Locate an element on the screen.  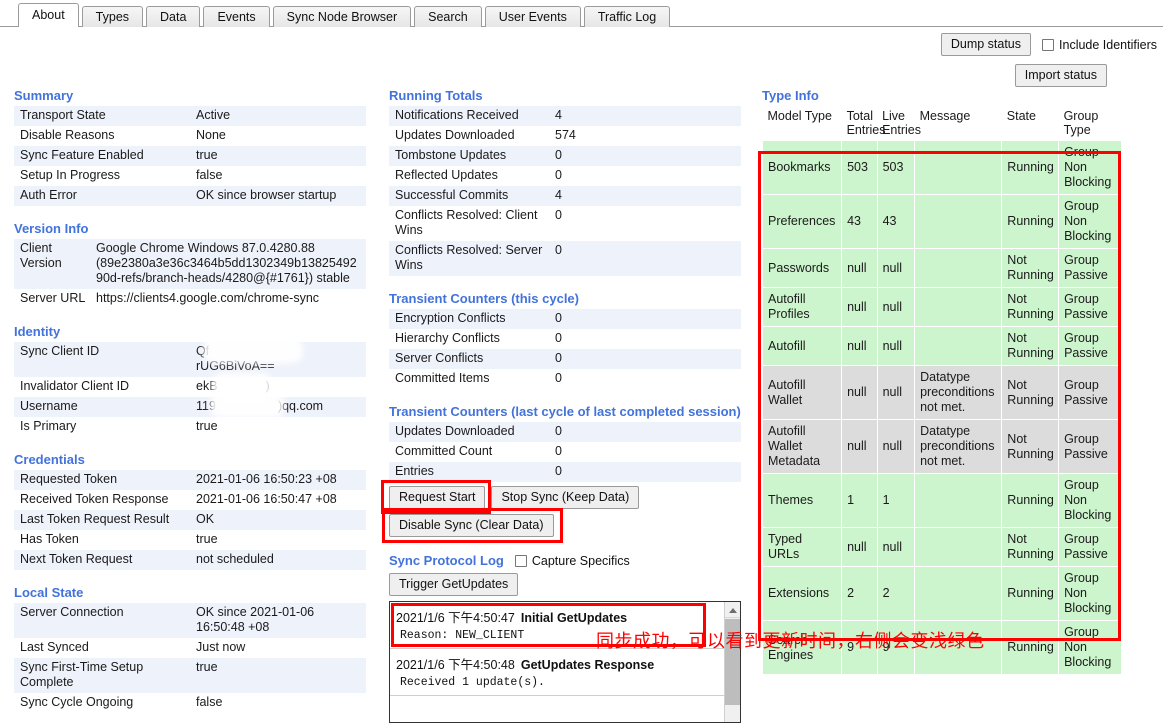
row-key: Disable Reasons is located at coordinates (102, 136).